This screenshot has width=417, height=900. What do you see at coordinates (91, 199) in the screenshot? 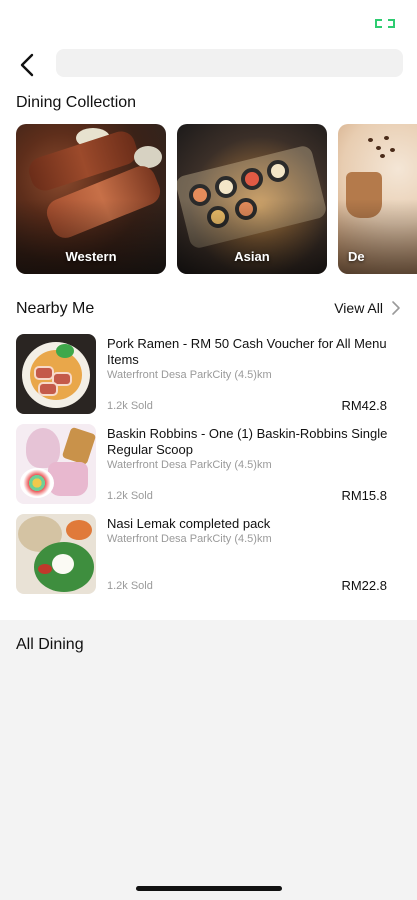
I see `collection-card-western: Western` at bounding box center [91, 199].